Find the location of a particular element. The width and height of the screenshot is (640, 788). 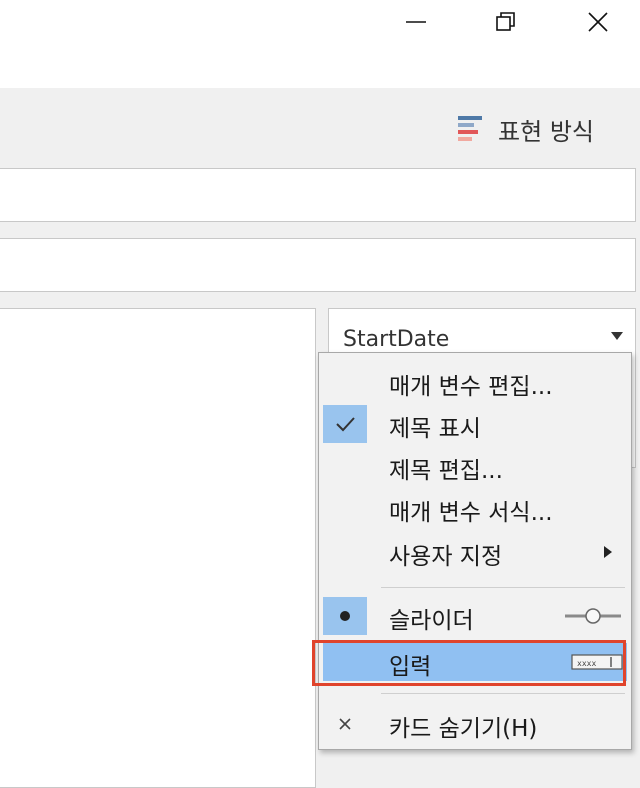

menu-item-label: 입력 is located at coordinates (410, 667).